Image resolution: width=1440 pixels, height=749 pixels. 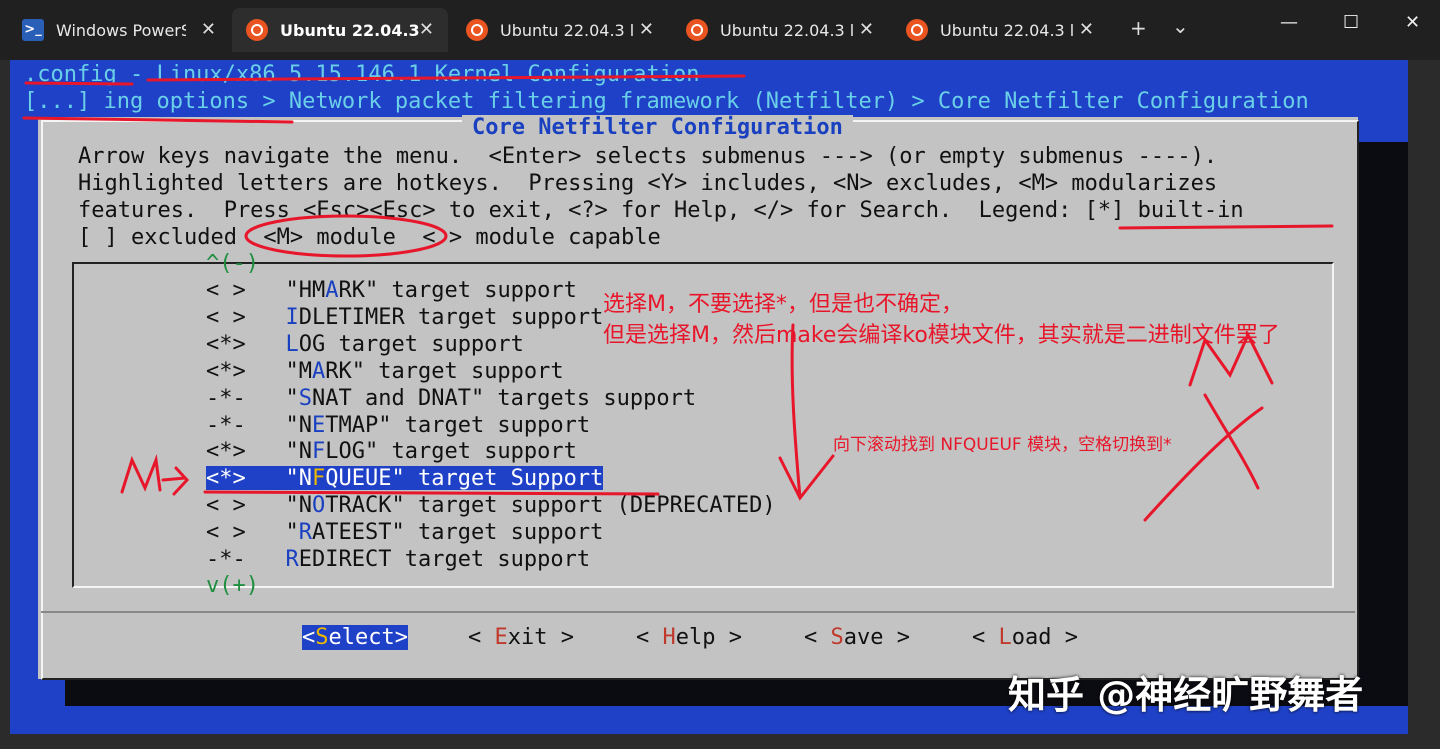 I want to click on annotation-note: 选择M，不要选择*，但是也不确定，, so click(x=783, y=304).